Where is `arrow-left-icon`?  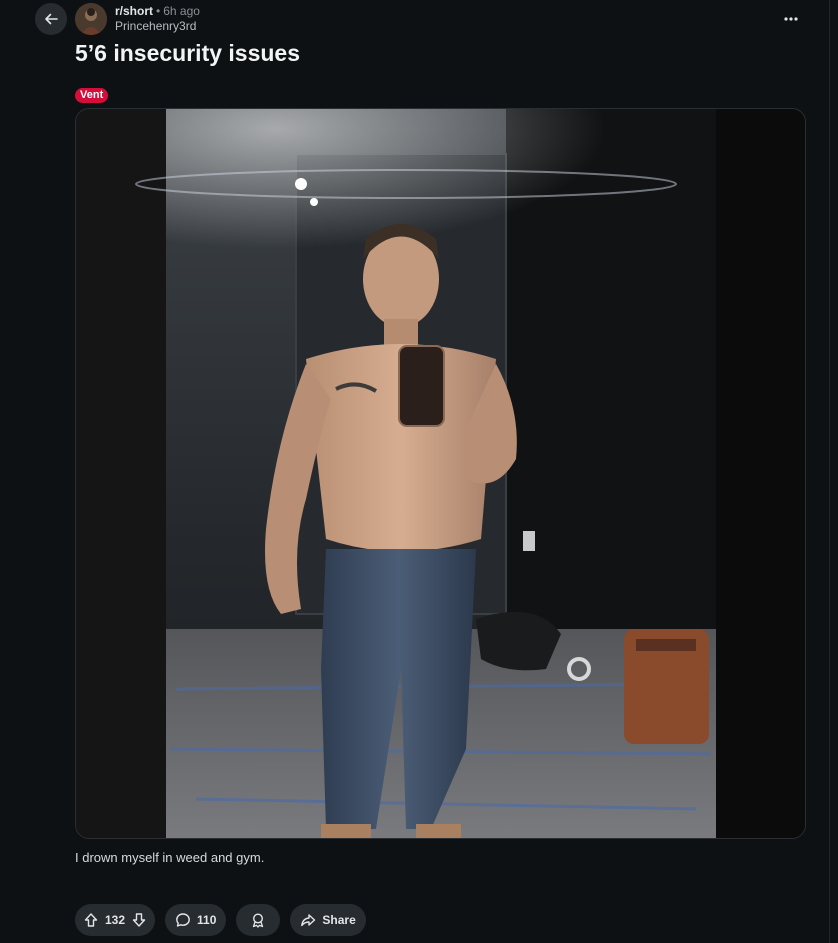
arrow-left-icon is located at coordinates (51, 19).